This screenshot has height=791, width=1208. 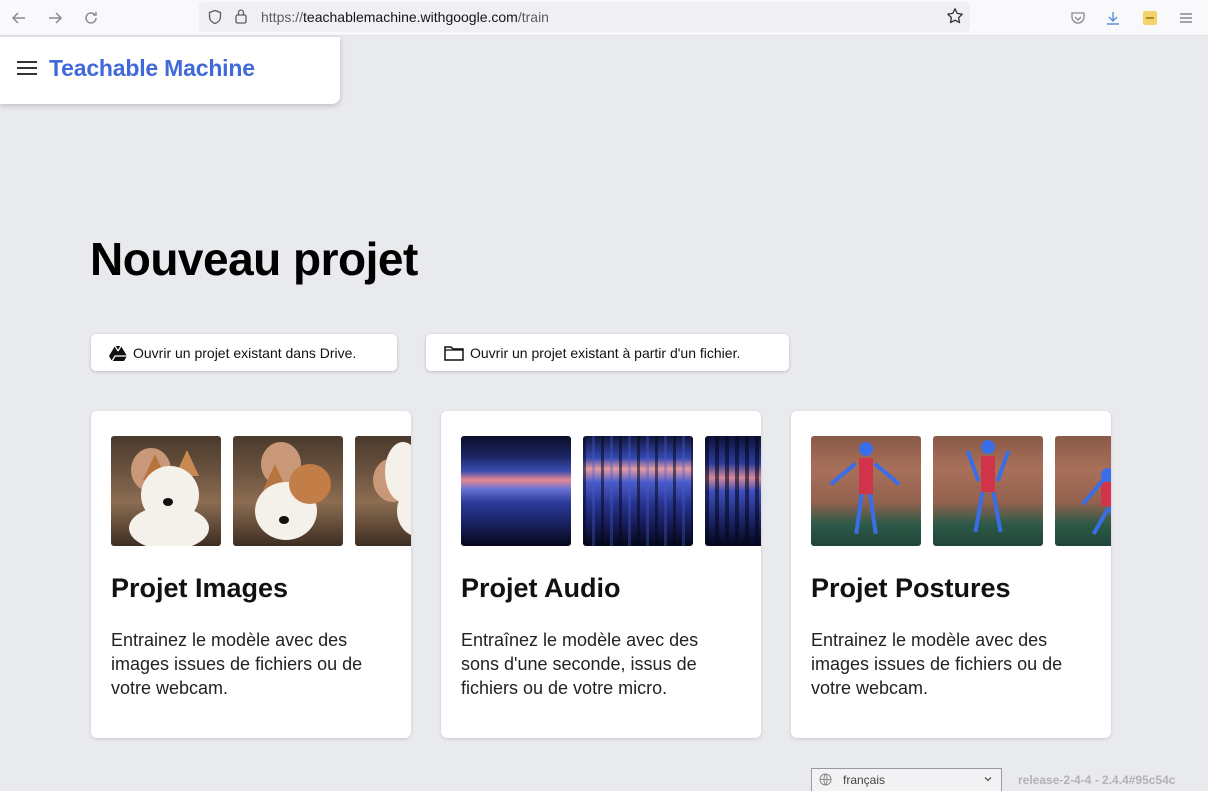 What do you see at coordinates (1078, 18) in the screenshot?
I see `pocket-icon` at bounding box center [1078, 18].